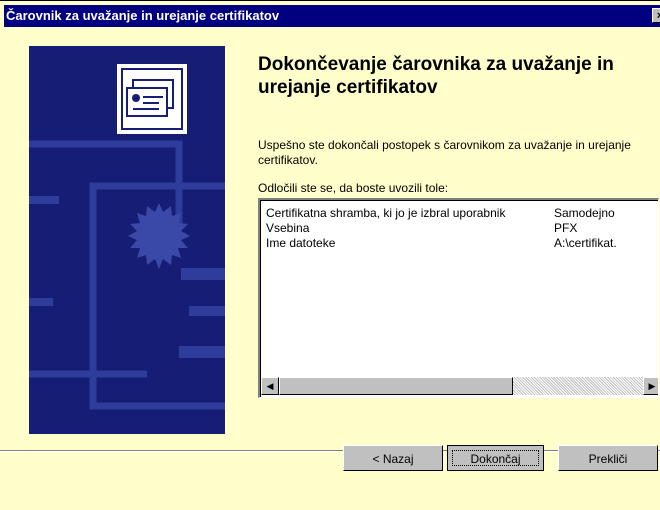  Describe the element at coordinates (396, 386) in the screenshot. I see `scroll-thumb` at that location.